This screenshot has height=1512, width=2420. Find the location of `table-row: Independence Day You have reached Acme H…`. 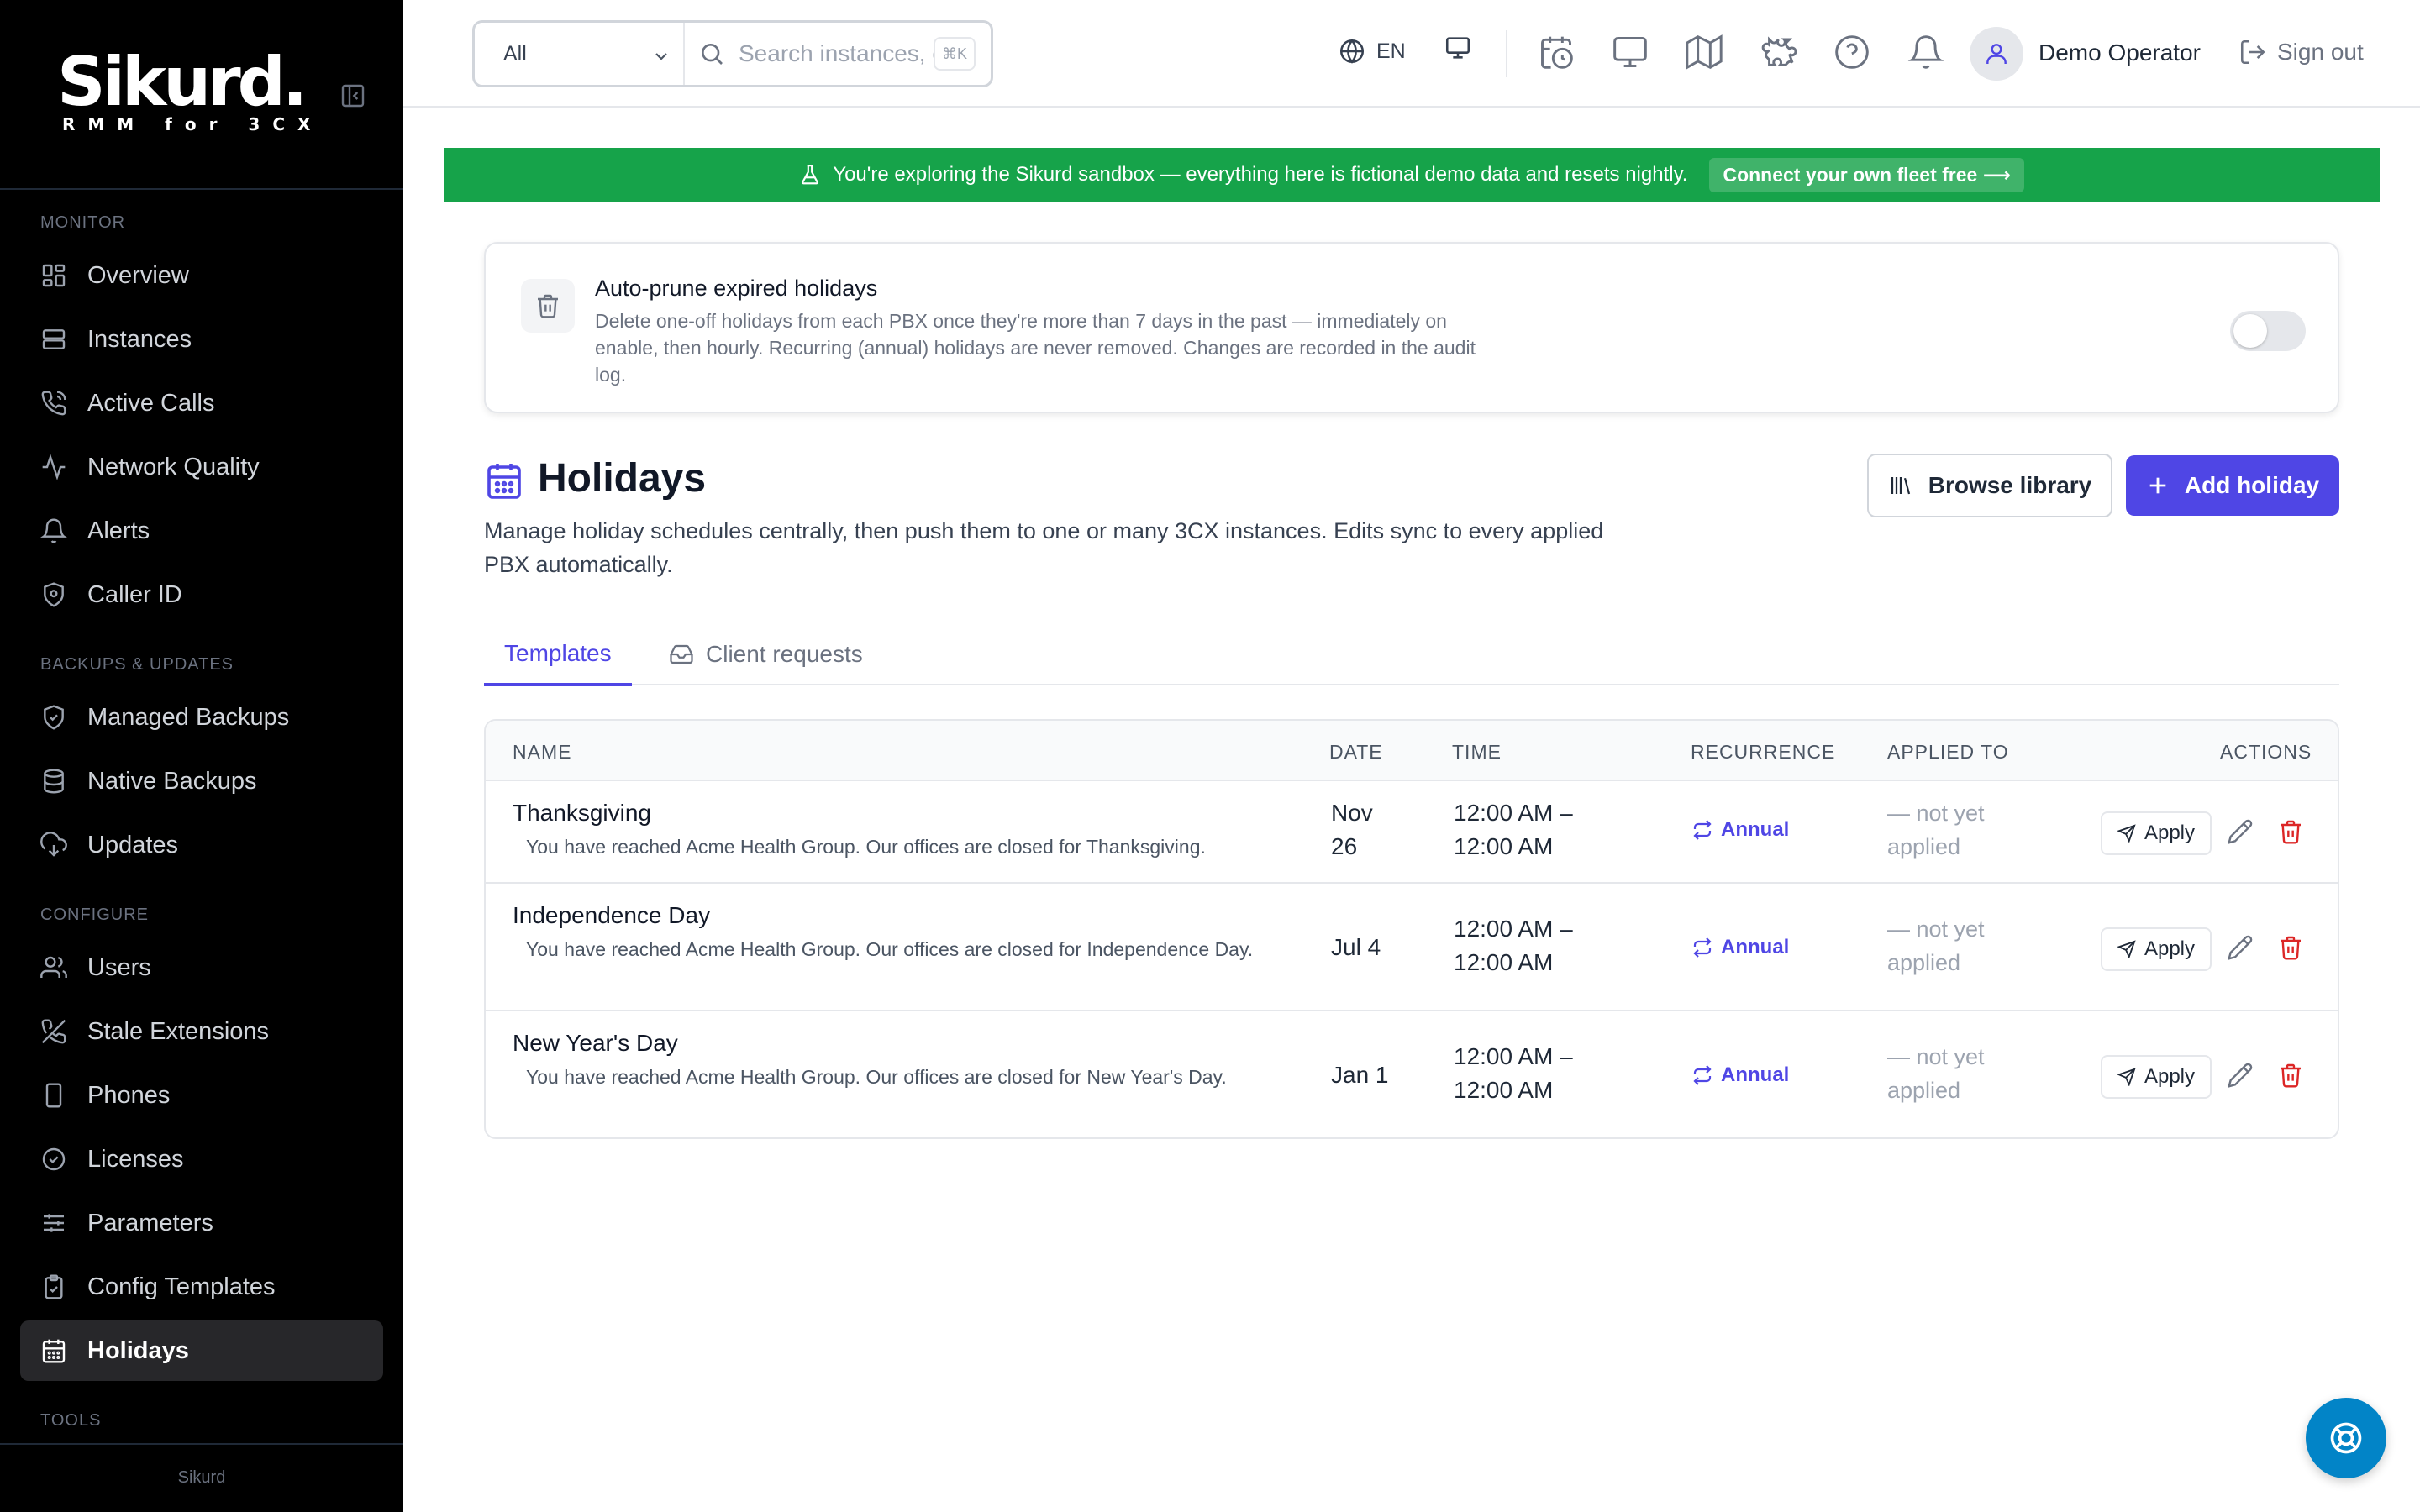

table-row: Independence Day You have reached Acme H… is located at coordinates (1412, 947).